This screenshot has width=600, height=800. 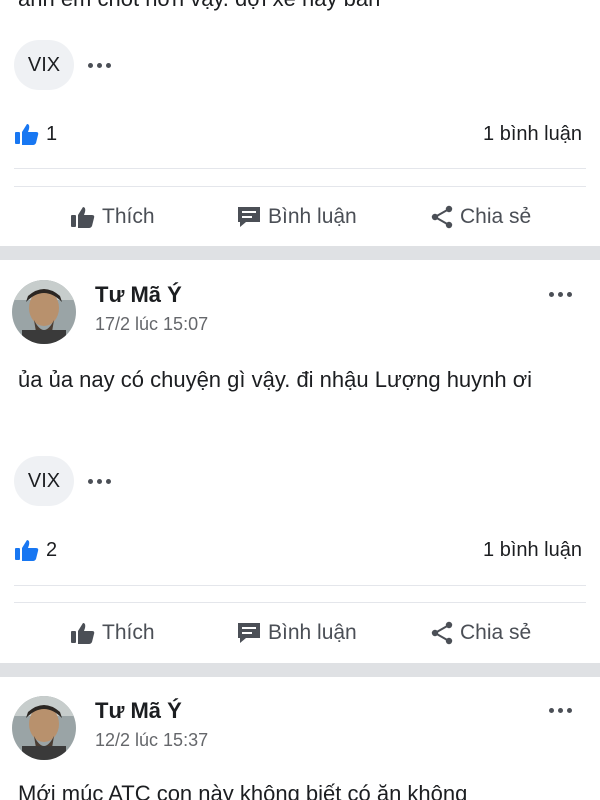 What do you see at coordinates (151, 740) in the screenshot?
I see `post-date: 12/2 lúc 15:37` at bounding box center [151, 740].